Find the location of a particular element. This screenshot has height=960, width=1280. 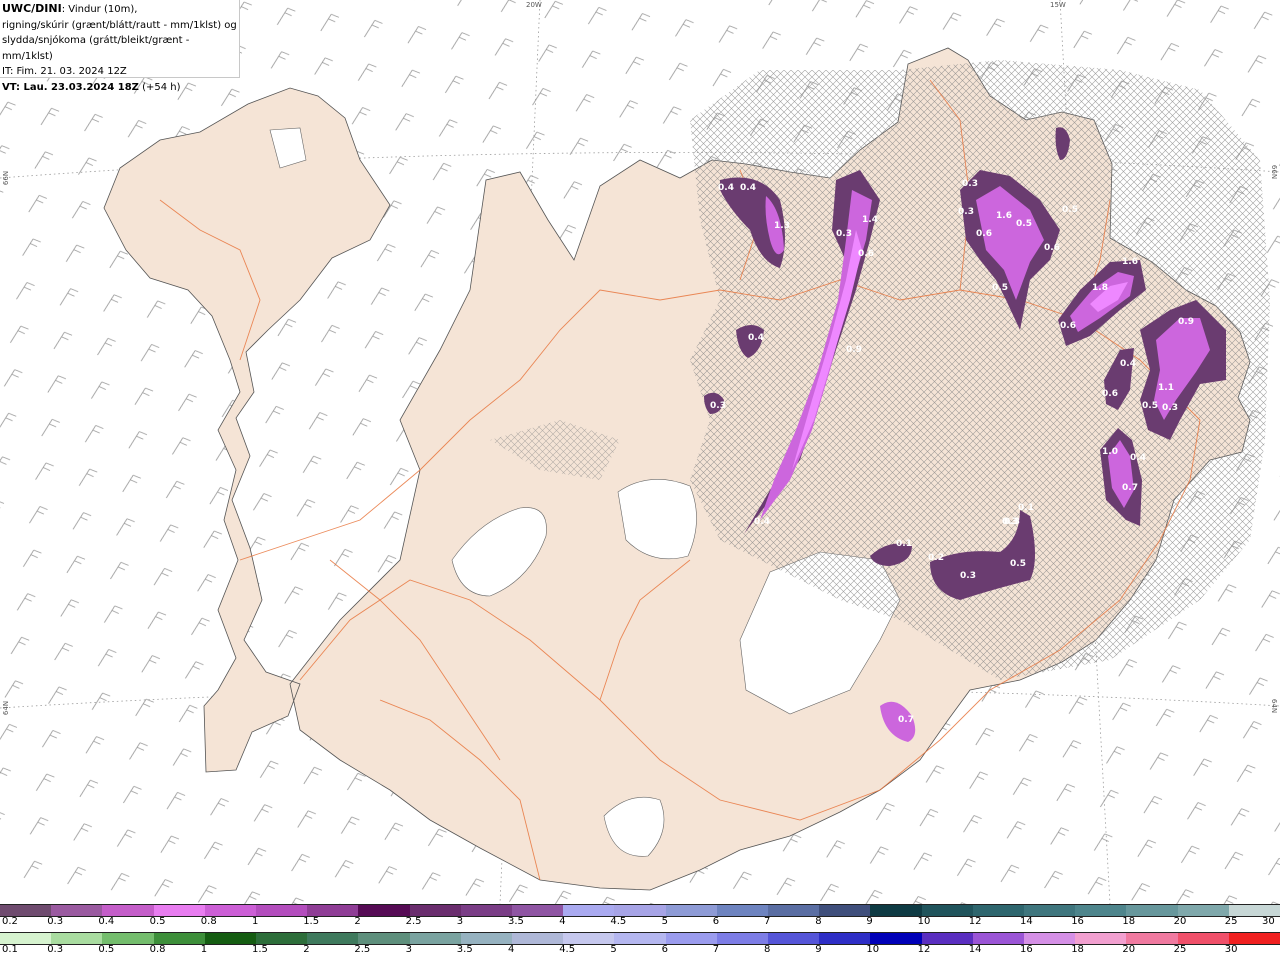

scale-tick-label: 18 is located at coordinates (1077, 949).